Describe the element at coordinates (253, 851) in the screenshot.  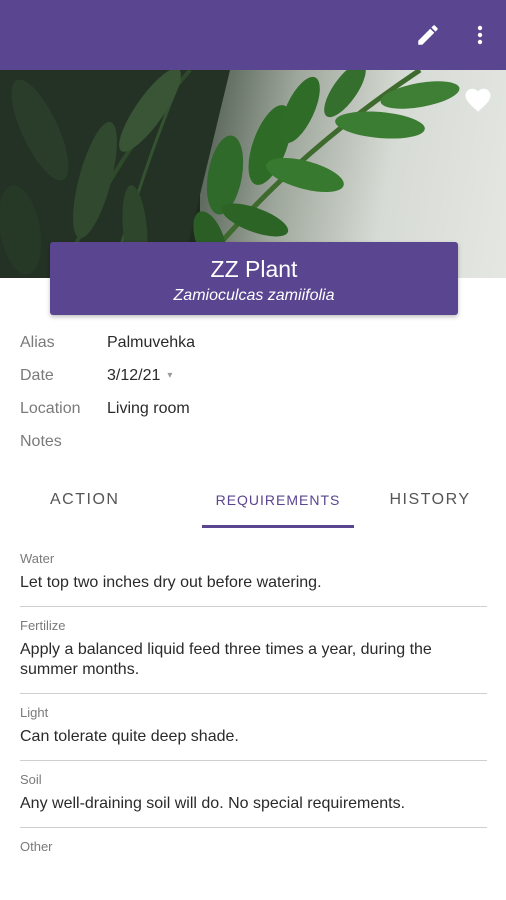
I see `requirement-other: Other` at that location.